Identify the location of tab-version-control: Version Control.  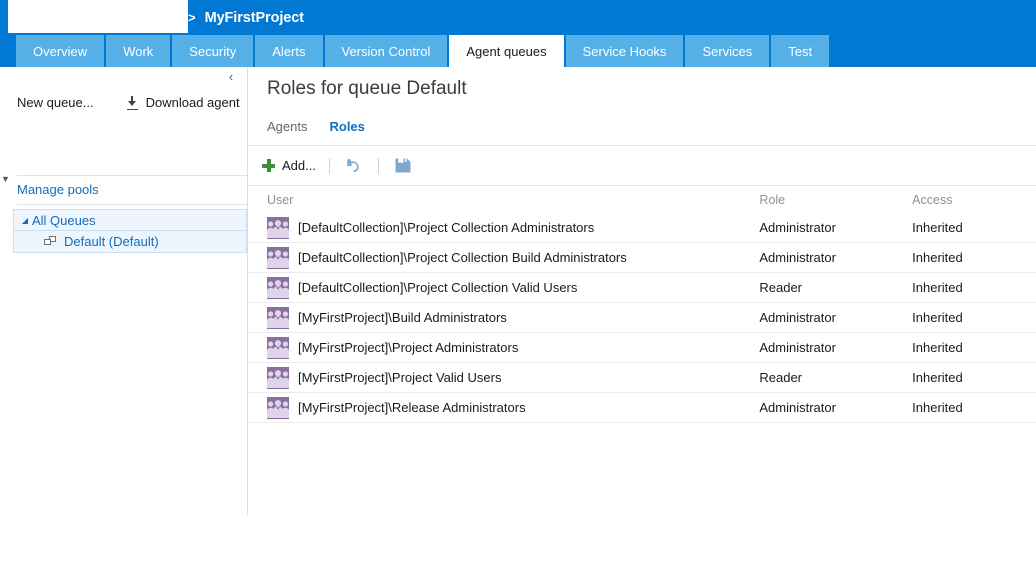
(386, 51).